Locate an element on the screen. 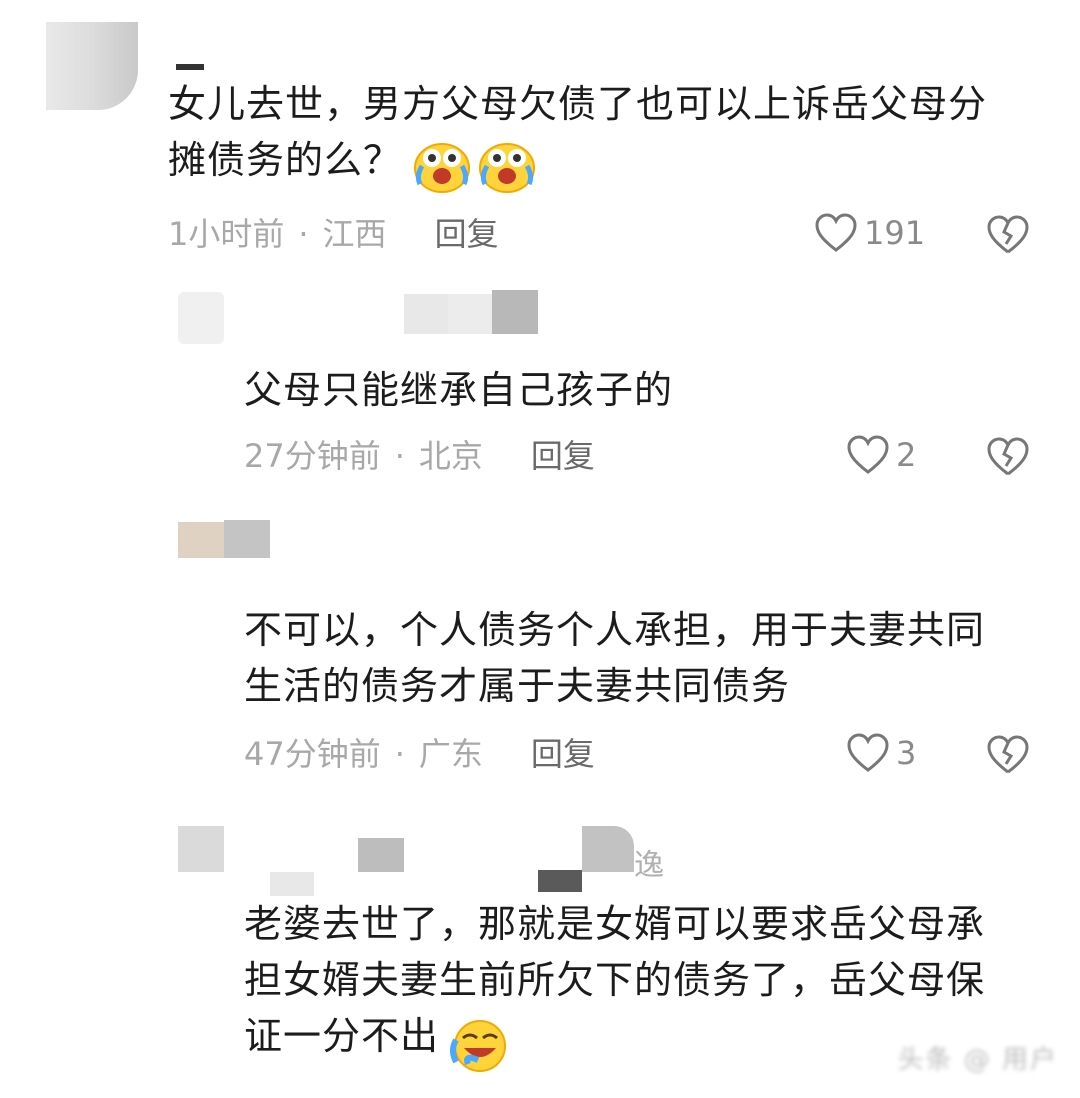 This screenshot has width=1080, height=1098. like-count: 2 is located at coordinates (906, 455).